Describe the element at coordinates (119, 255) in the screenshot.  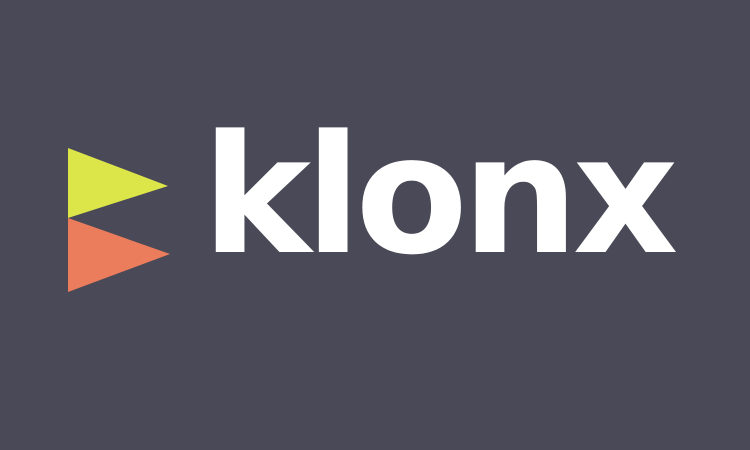
I see `flag-bottom-icon` at that location.